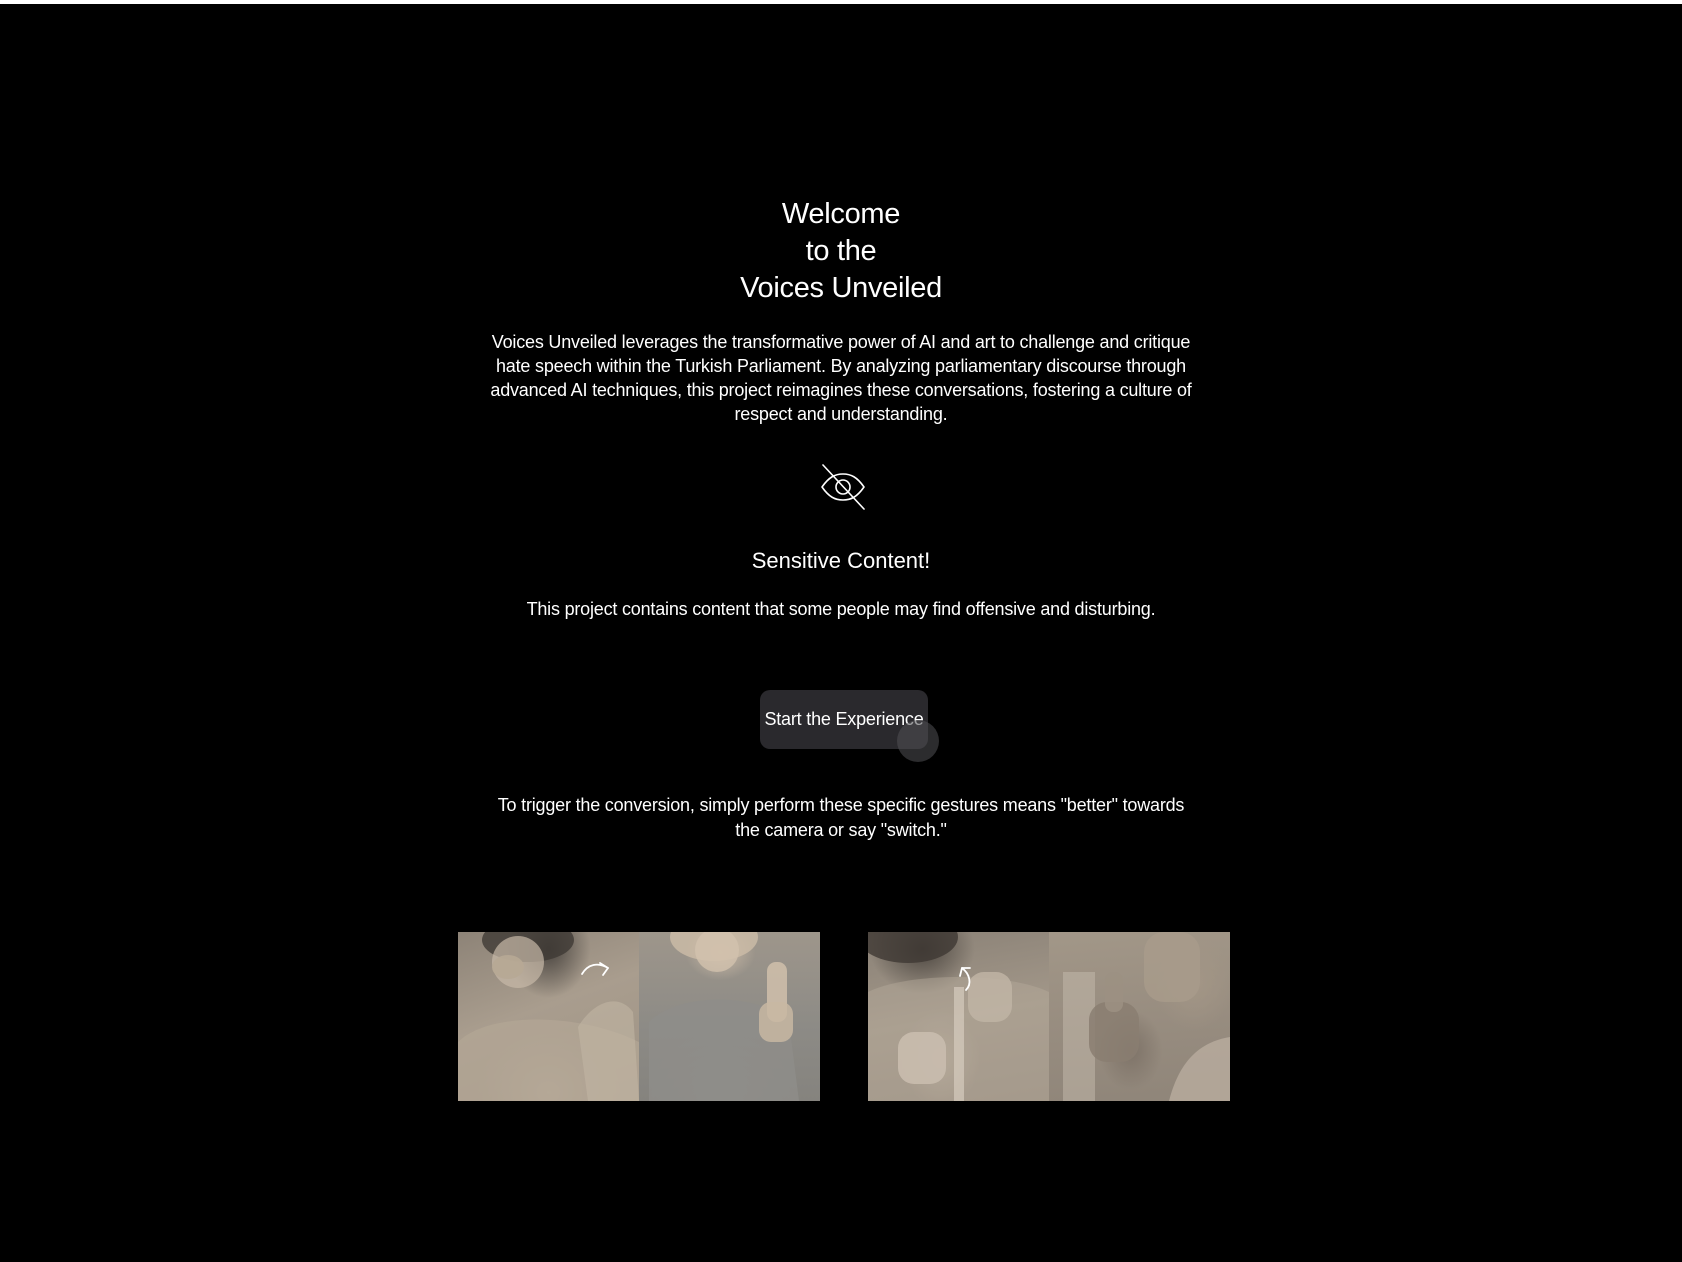  Describe the element at coordinates (918, 741) in the screenshot. I see `cursor-pointer` at that location.